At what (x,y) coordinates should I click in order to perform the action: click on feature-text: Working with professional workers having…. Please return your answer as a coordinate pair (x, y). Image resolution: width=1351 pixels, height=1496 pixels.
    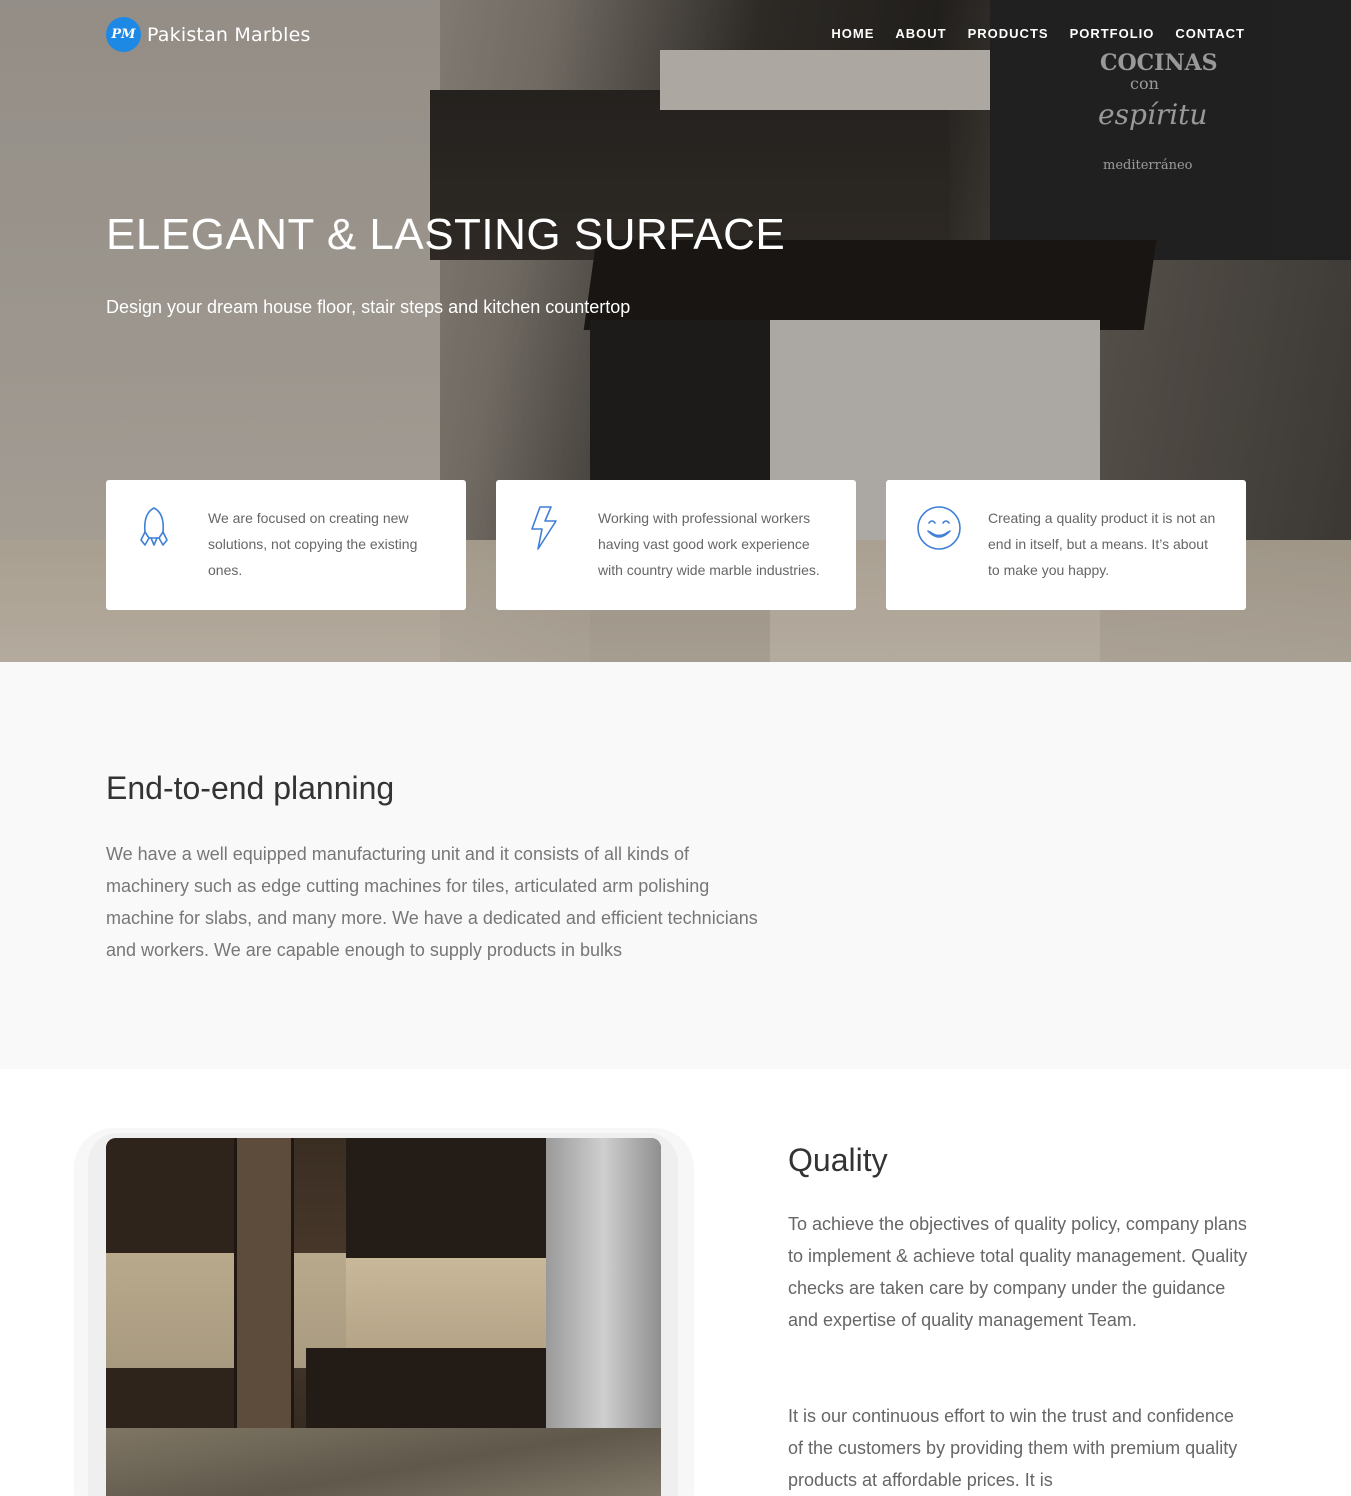
    Looking at the image, I should click on (709, 544).